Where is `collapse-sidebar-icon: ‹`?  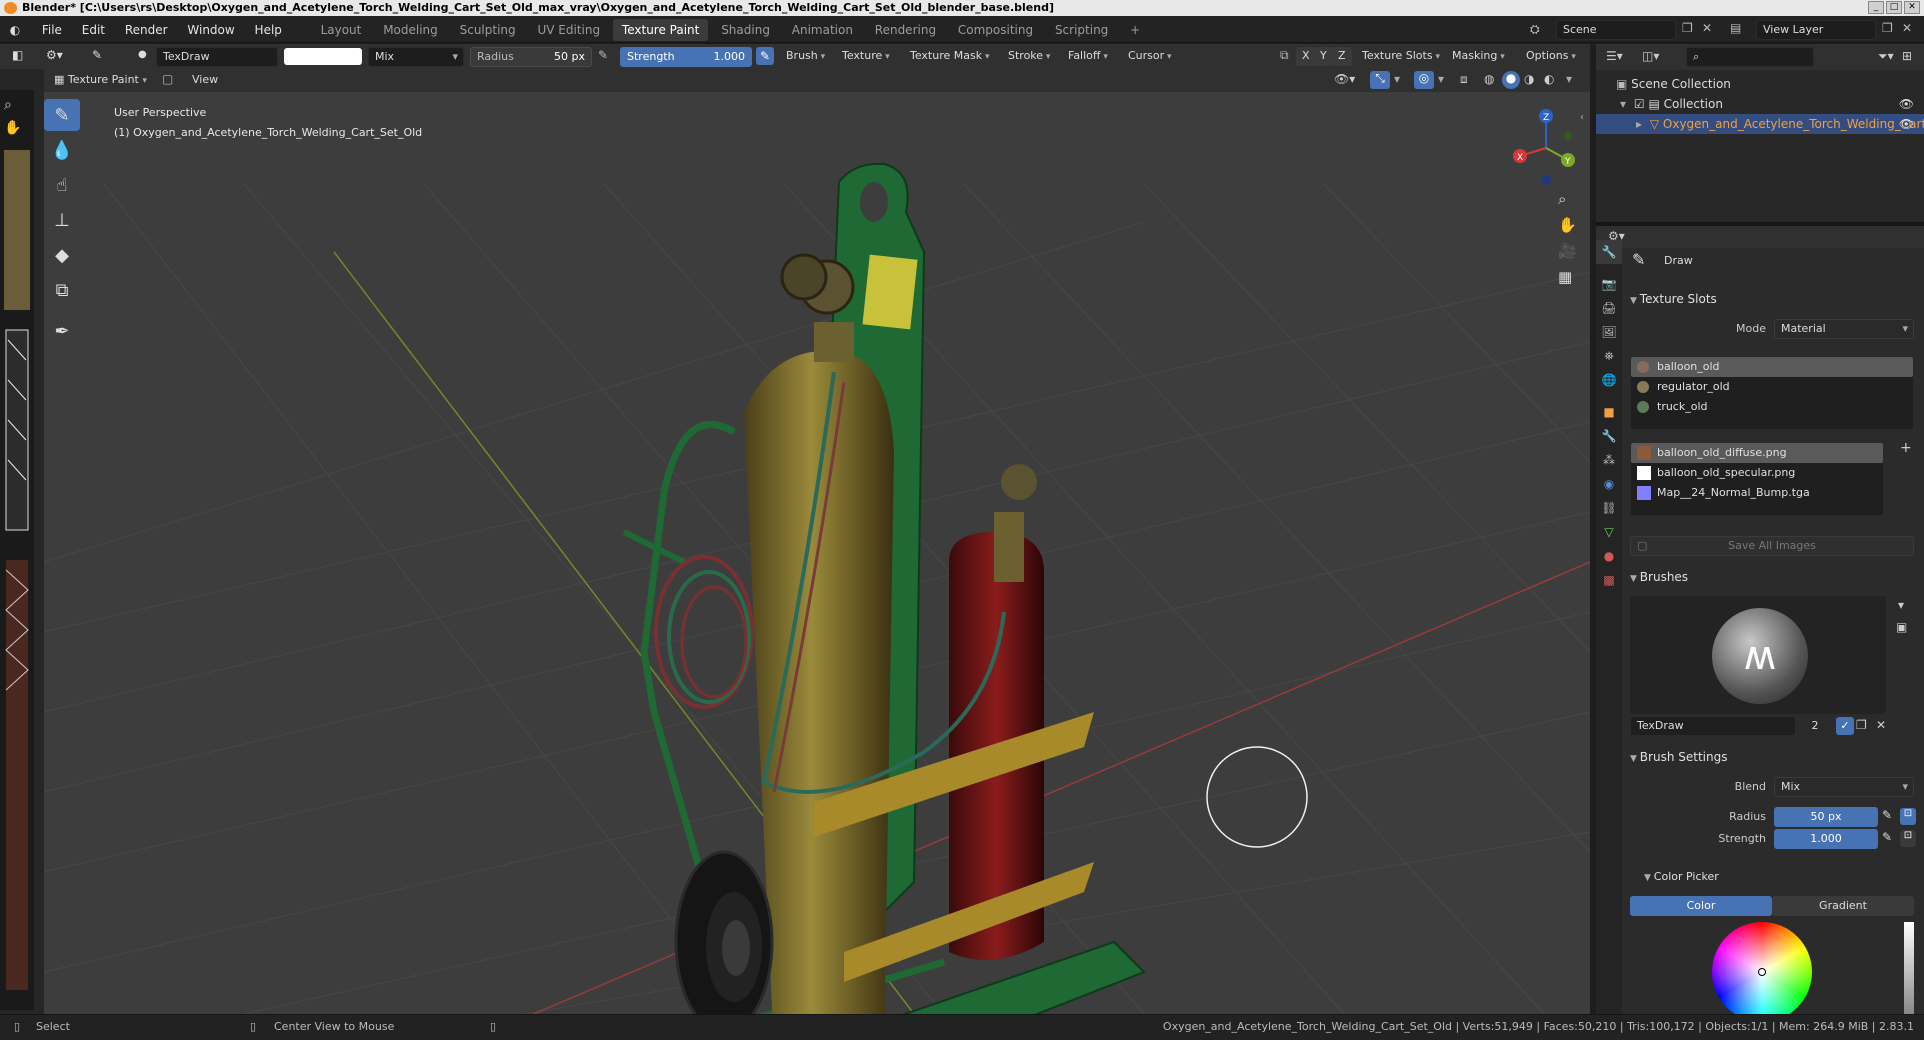
collapse-sidebar-icon: ‹ is located at coordinates (1582, 117).